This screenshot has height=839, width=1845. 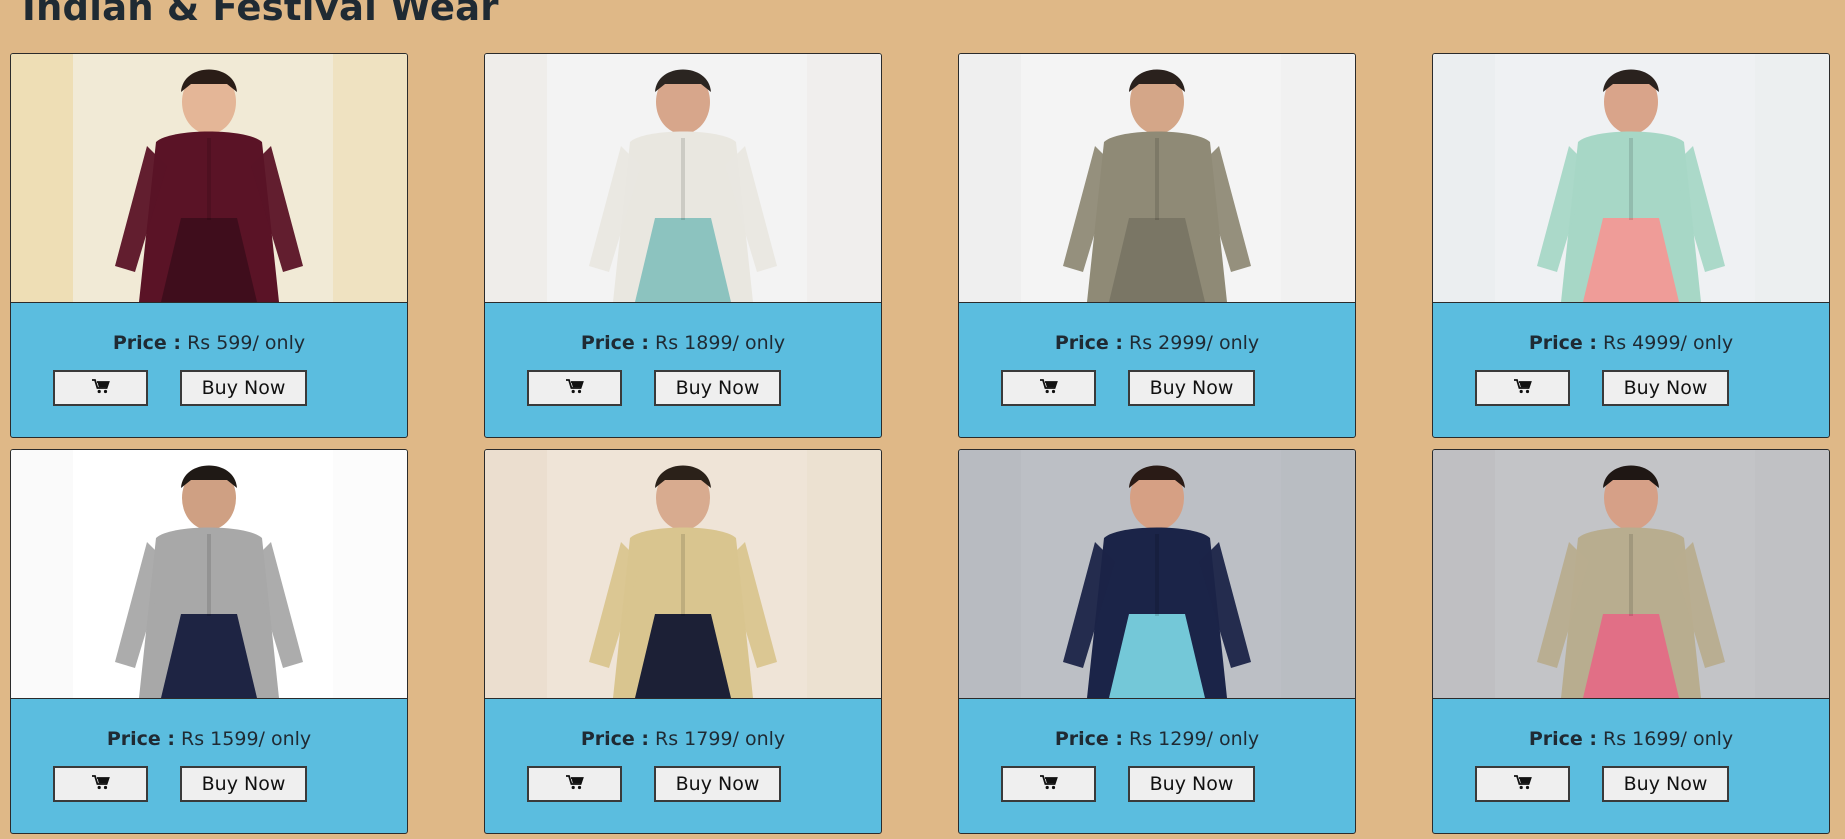 I want to click on price-value: Rs 599/ only, so click(x=246, y=343).